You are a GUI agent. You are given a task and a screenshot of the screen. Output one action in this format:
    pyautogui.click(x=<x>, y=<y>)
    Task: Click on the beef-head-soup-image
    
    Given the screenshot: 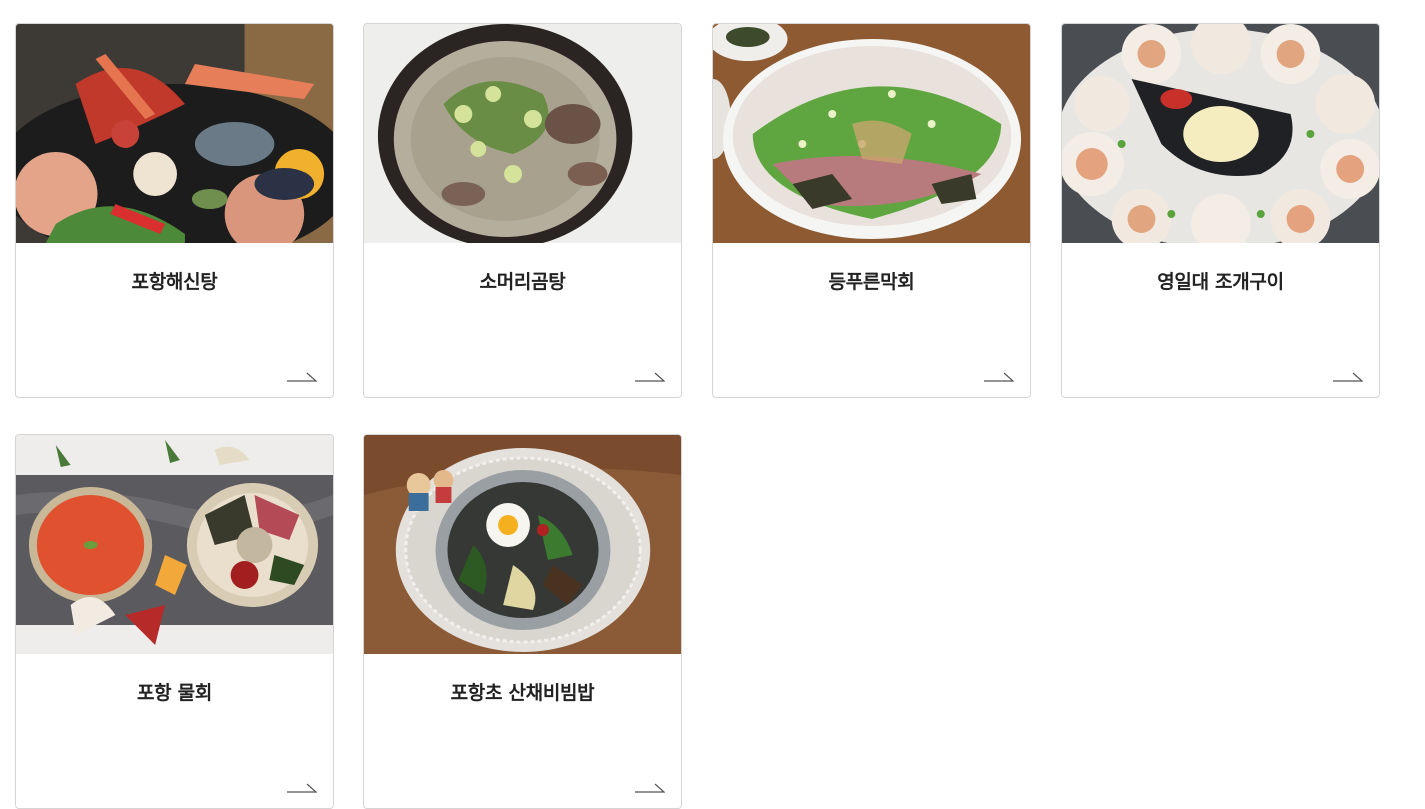 What is the action you would take?
    pyautogui.click(x=522, y=133)
    